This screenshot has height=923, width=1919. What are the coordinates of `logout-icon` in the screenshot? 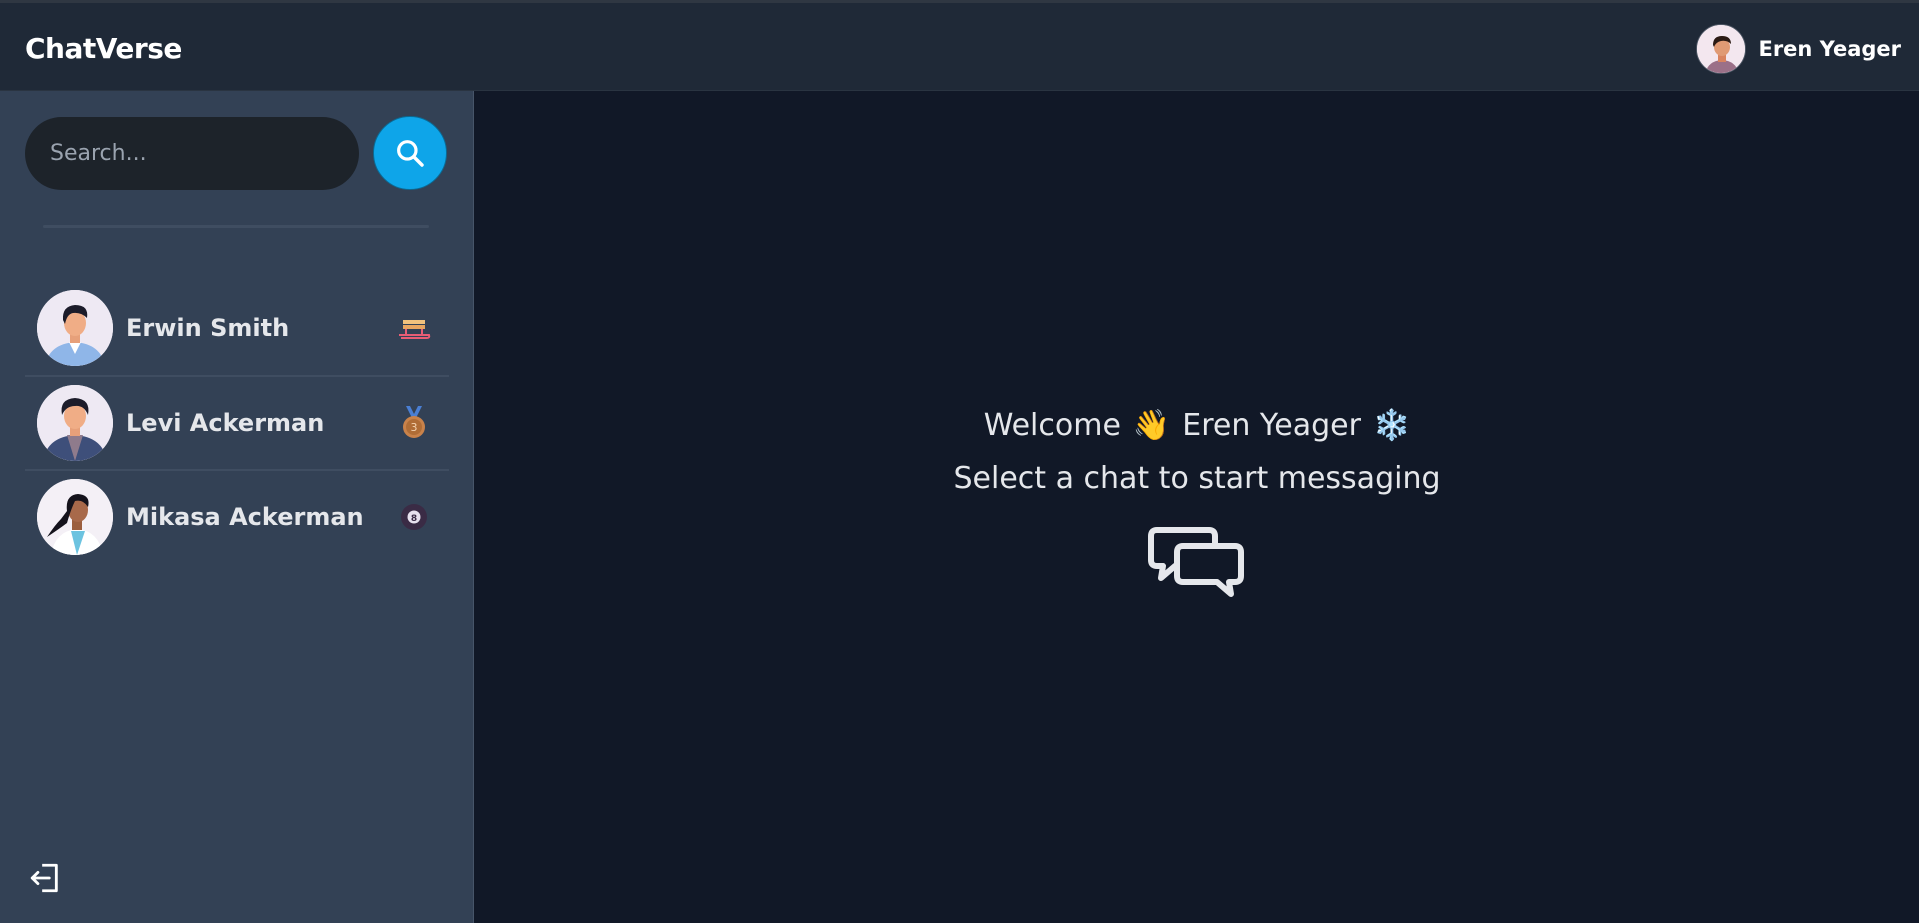 It's located at (44, 878).